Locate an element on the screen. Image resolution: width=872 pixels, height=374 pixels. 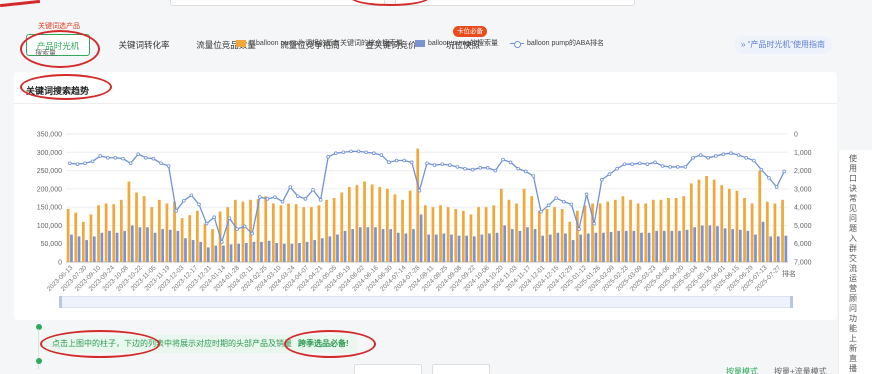
hint-text: 点击上图中的柱子，下边的列表中将展示对应时期的头部产品及销量 is located at coordinates (172, 343).